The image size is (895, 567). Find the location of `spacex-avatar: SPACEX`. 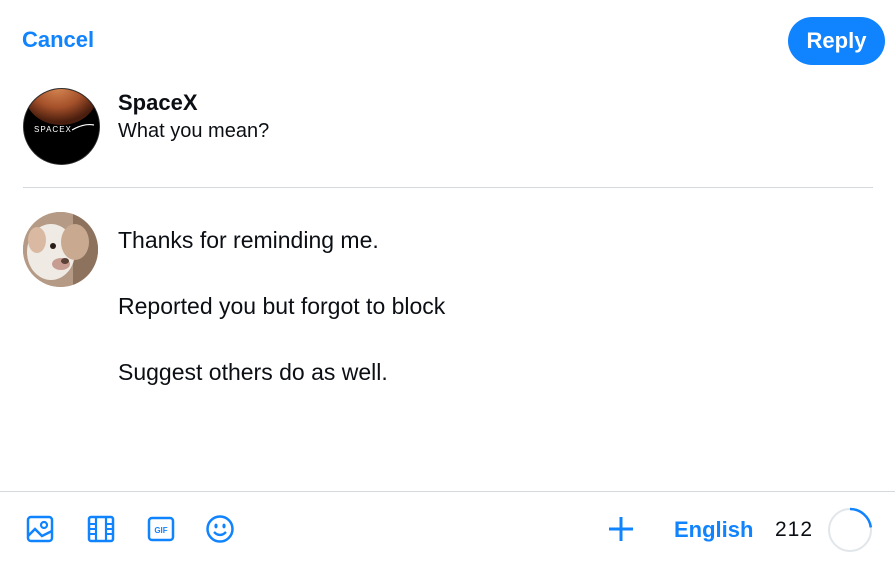

spacex-avatar: SPACEX is located at coordinates (61, 126).